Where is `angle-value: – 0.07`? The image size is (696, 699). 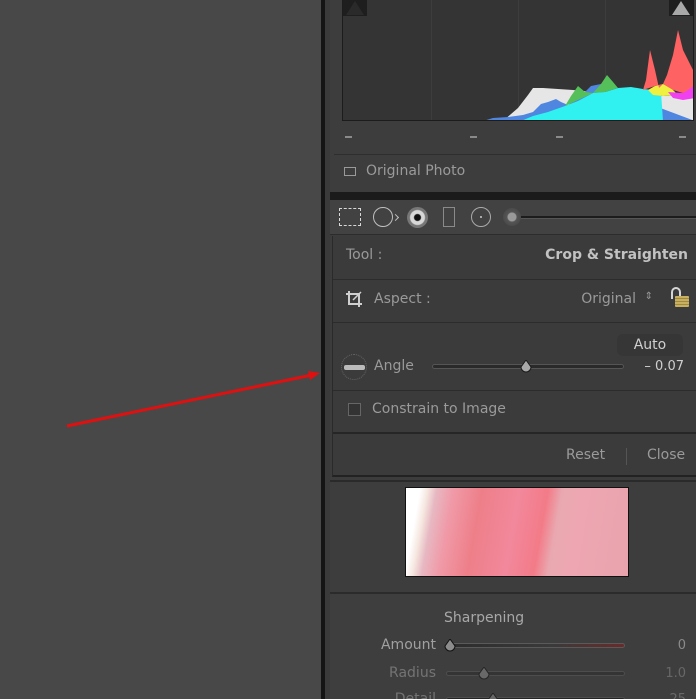
angle-value: – 0.07 is located at coordinates (664, 366).